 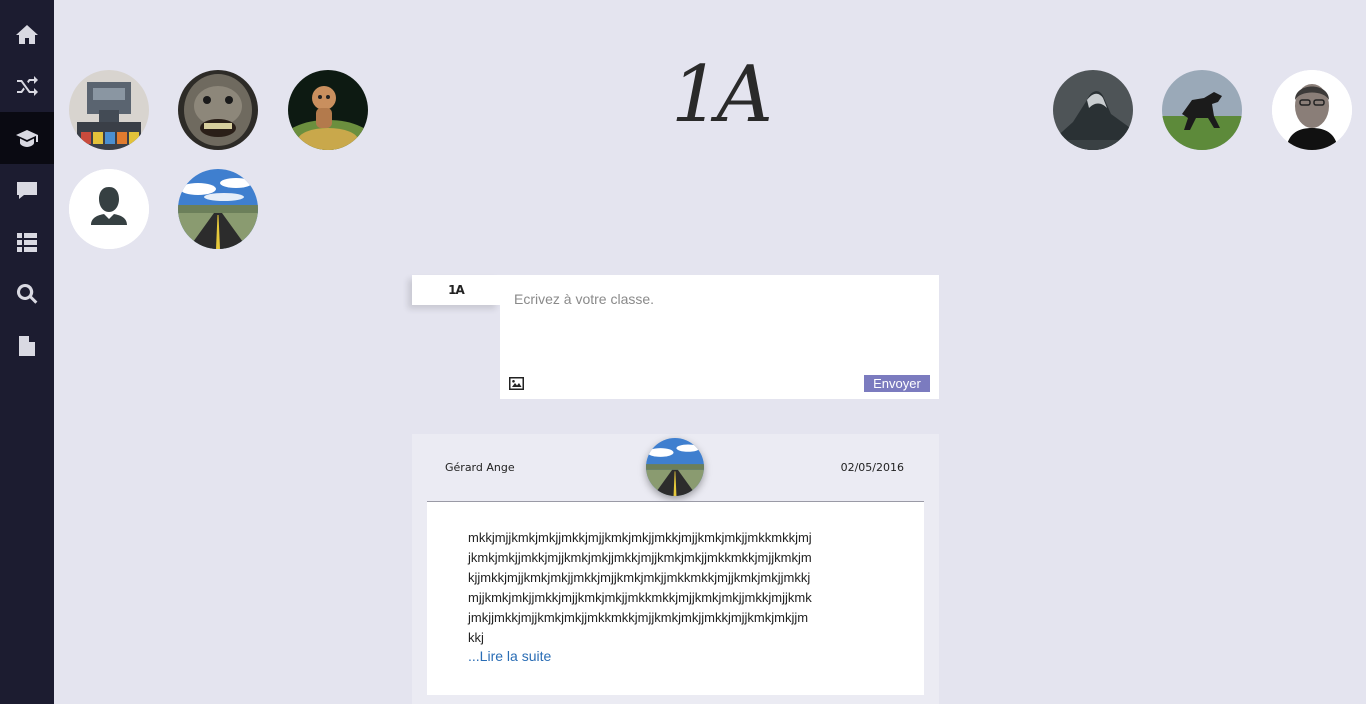 I want to click on member-avatar-gorilla, so click(x=218, y=110).